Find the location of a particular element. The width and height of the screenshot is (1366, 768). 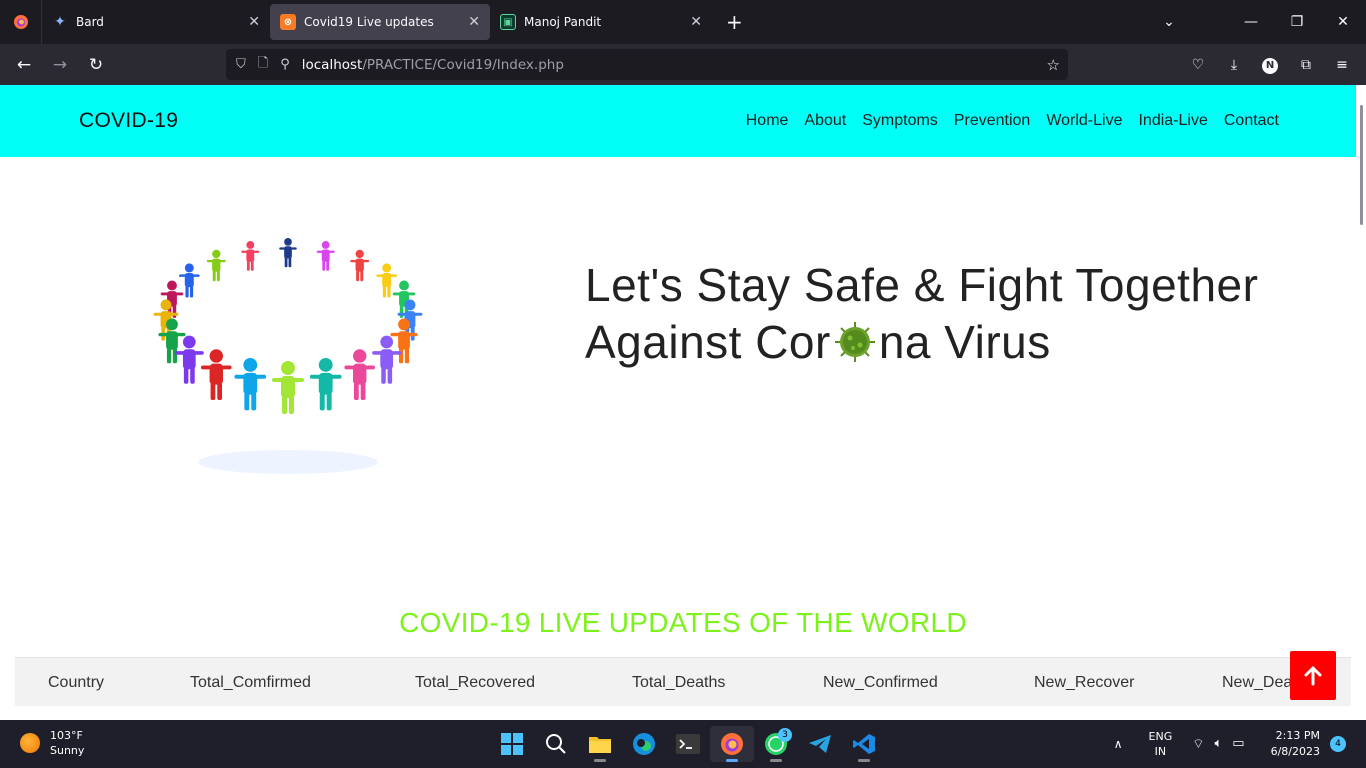

url-path: /PRACTICE/Covid19/Index.php is located at coordinates (463, 64).